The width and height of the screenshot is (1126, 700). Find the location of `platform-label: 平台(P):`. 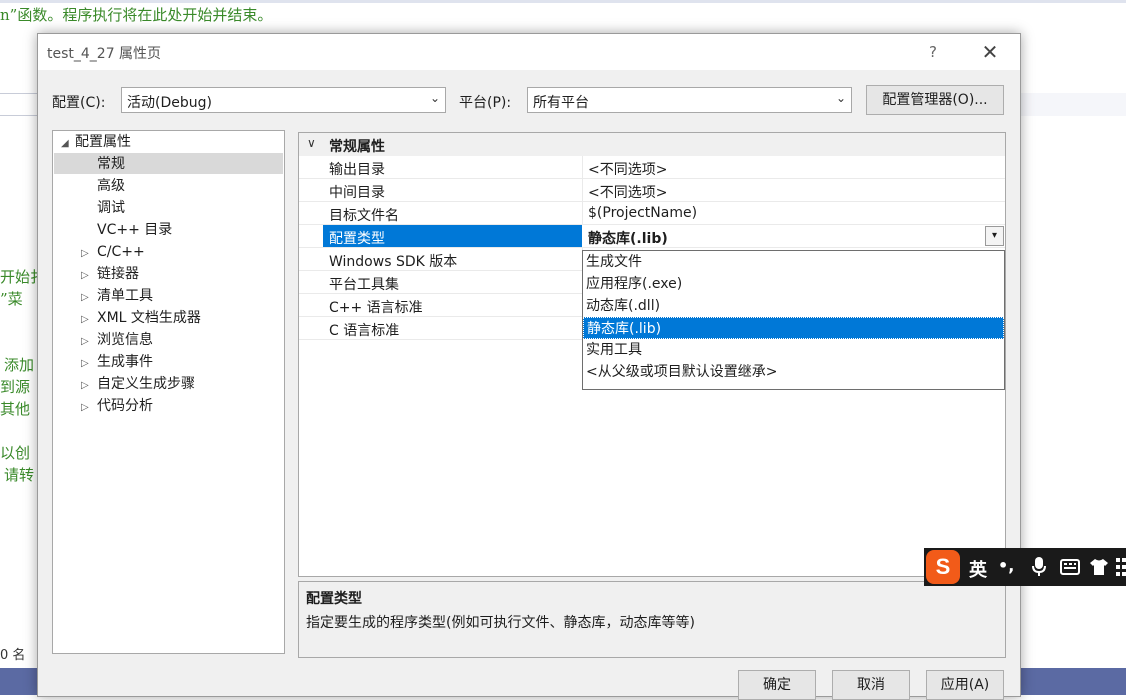

platform-label: 平台(P): is located at coordinates (485, 103).